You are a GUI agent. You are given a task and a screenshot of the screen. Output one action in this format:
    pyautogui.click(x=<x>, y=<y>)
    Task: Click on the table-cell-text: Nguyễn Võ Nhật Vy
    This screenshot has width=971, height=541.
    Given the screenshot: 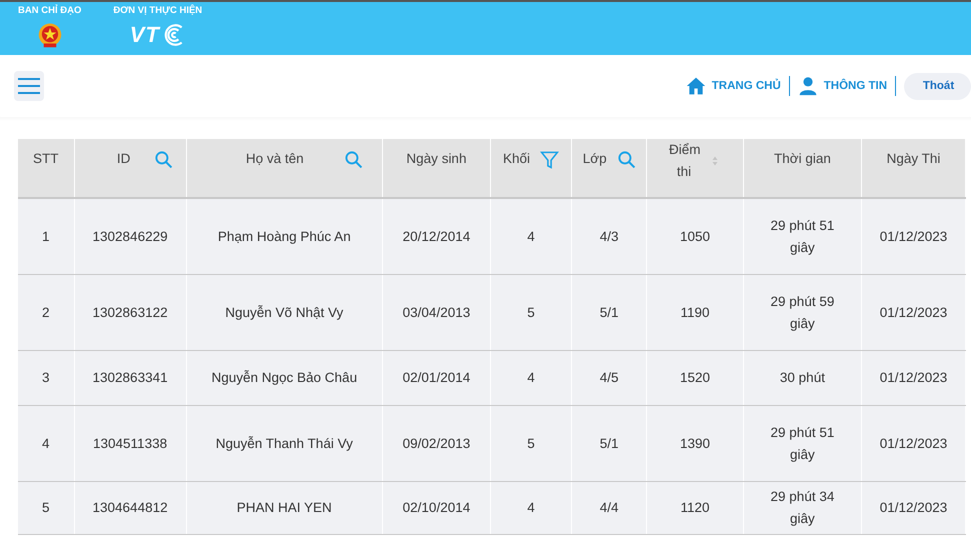 What is the action you would take?
    pyautogui.click(x=284, y=313)
    